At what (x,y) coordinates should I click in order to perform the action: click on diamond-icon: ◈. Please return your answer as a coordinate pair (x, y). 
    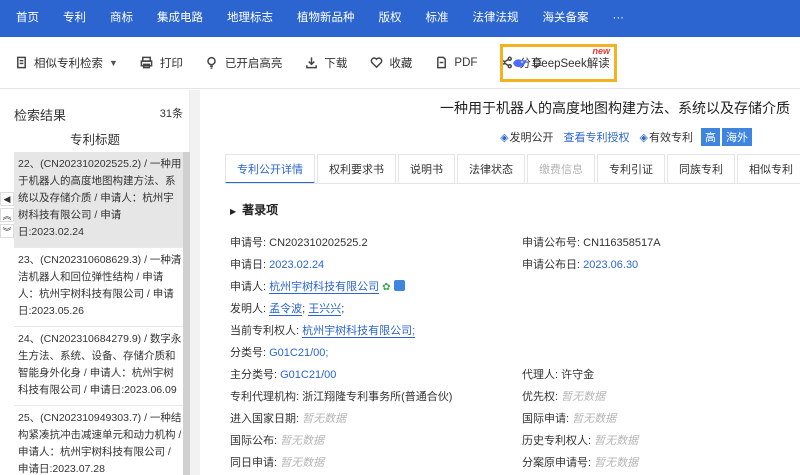
    Looking at the image, I should click on (643, 137).